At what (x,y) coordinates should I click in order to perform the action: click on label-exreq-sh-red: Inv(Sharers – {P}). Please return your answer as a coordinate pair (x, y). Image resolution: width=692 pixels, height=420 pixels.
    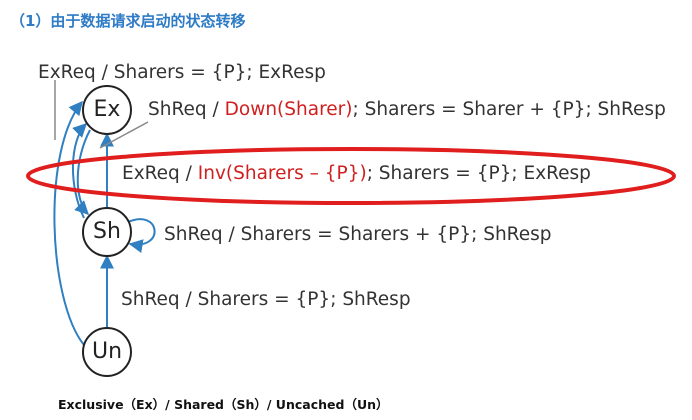
    Looking at the image, I should click on (282, 173).